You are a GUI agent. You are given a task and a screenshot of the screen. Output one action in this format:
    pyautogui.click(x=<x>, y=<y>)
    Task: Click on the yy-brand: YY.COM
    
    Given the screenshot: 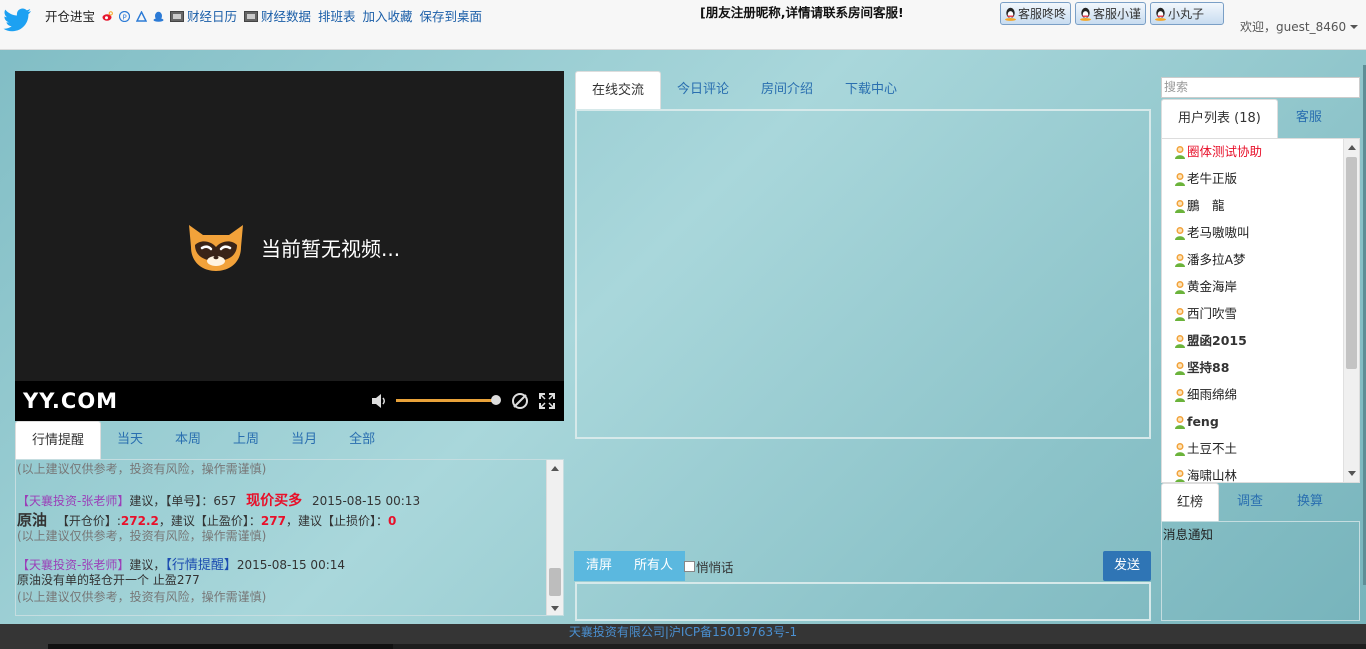 What is the action you would take?
    pyautogui.click(x=71, y=401)
    